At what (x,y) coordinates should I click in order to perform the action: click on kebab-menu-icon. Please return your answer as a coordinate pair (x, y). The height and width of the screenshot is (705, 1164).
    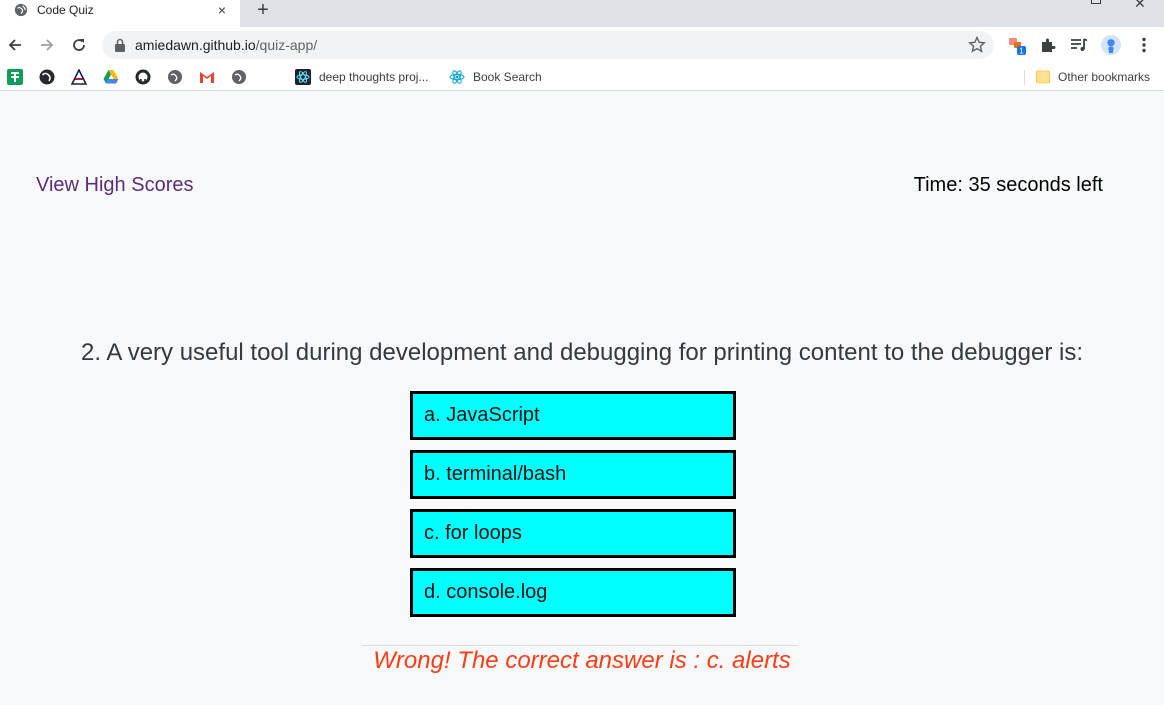
    Looking at the image, I should click on (1144, 45).